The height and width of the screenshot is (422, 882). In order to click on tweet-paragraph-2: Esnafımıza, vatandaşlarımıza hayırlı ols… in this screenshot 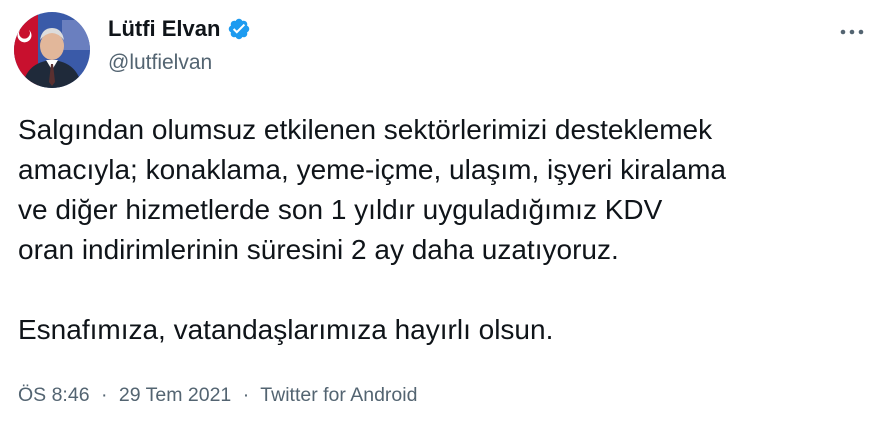, I will do `click(286, 329)`.